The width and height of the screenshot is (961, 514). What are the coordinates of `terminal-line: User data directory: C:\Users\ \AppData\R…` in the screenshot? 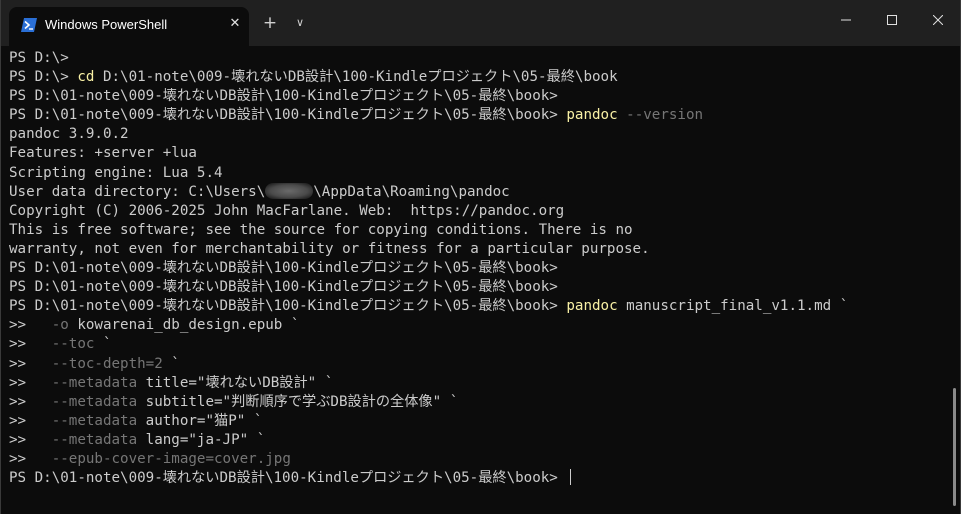 It's located at (259, 191).